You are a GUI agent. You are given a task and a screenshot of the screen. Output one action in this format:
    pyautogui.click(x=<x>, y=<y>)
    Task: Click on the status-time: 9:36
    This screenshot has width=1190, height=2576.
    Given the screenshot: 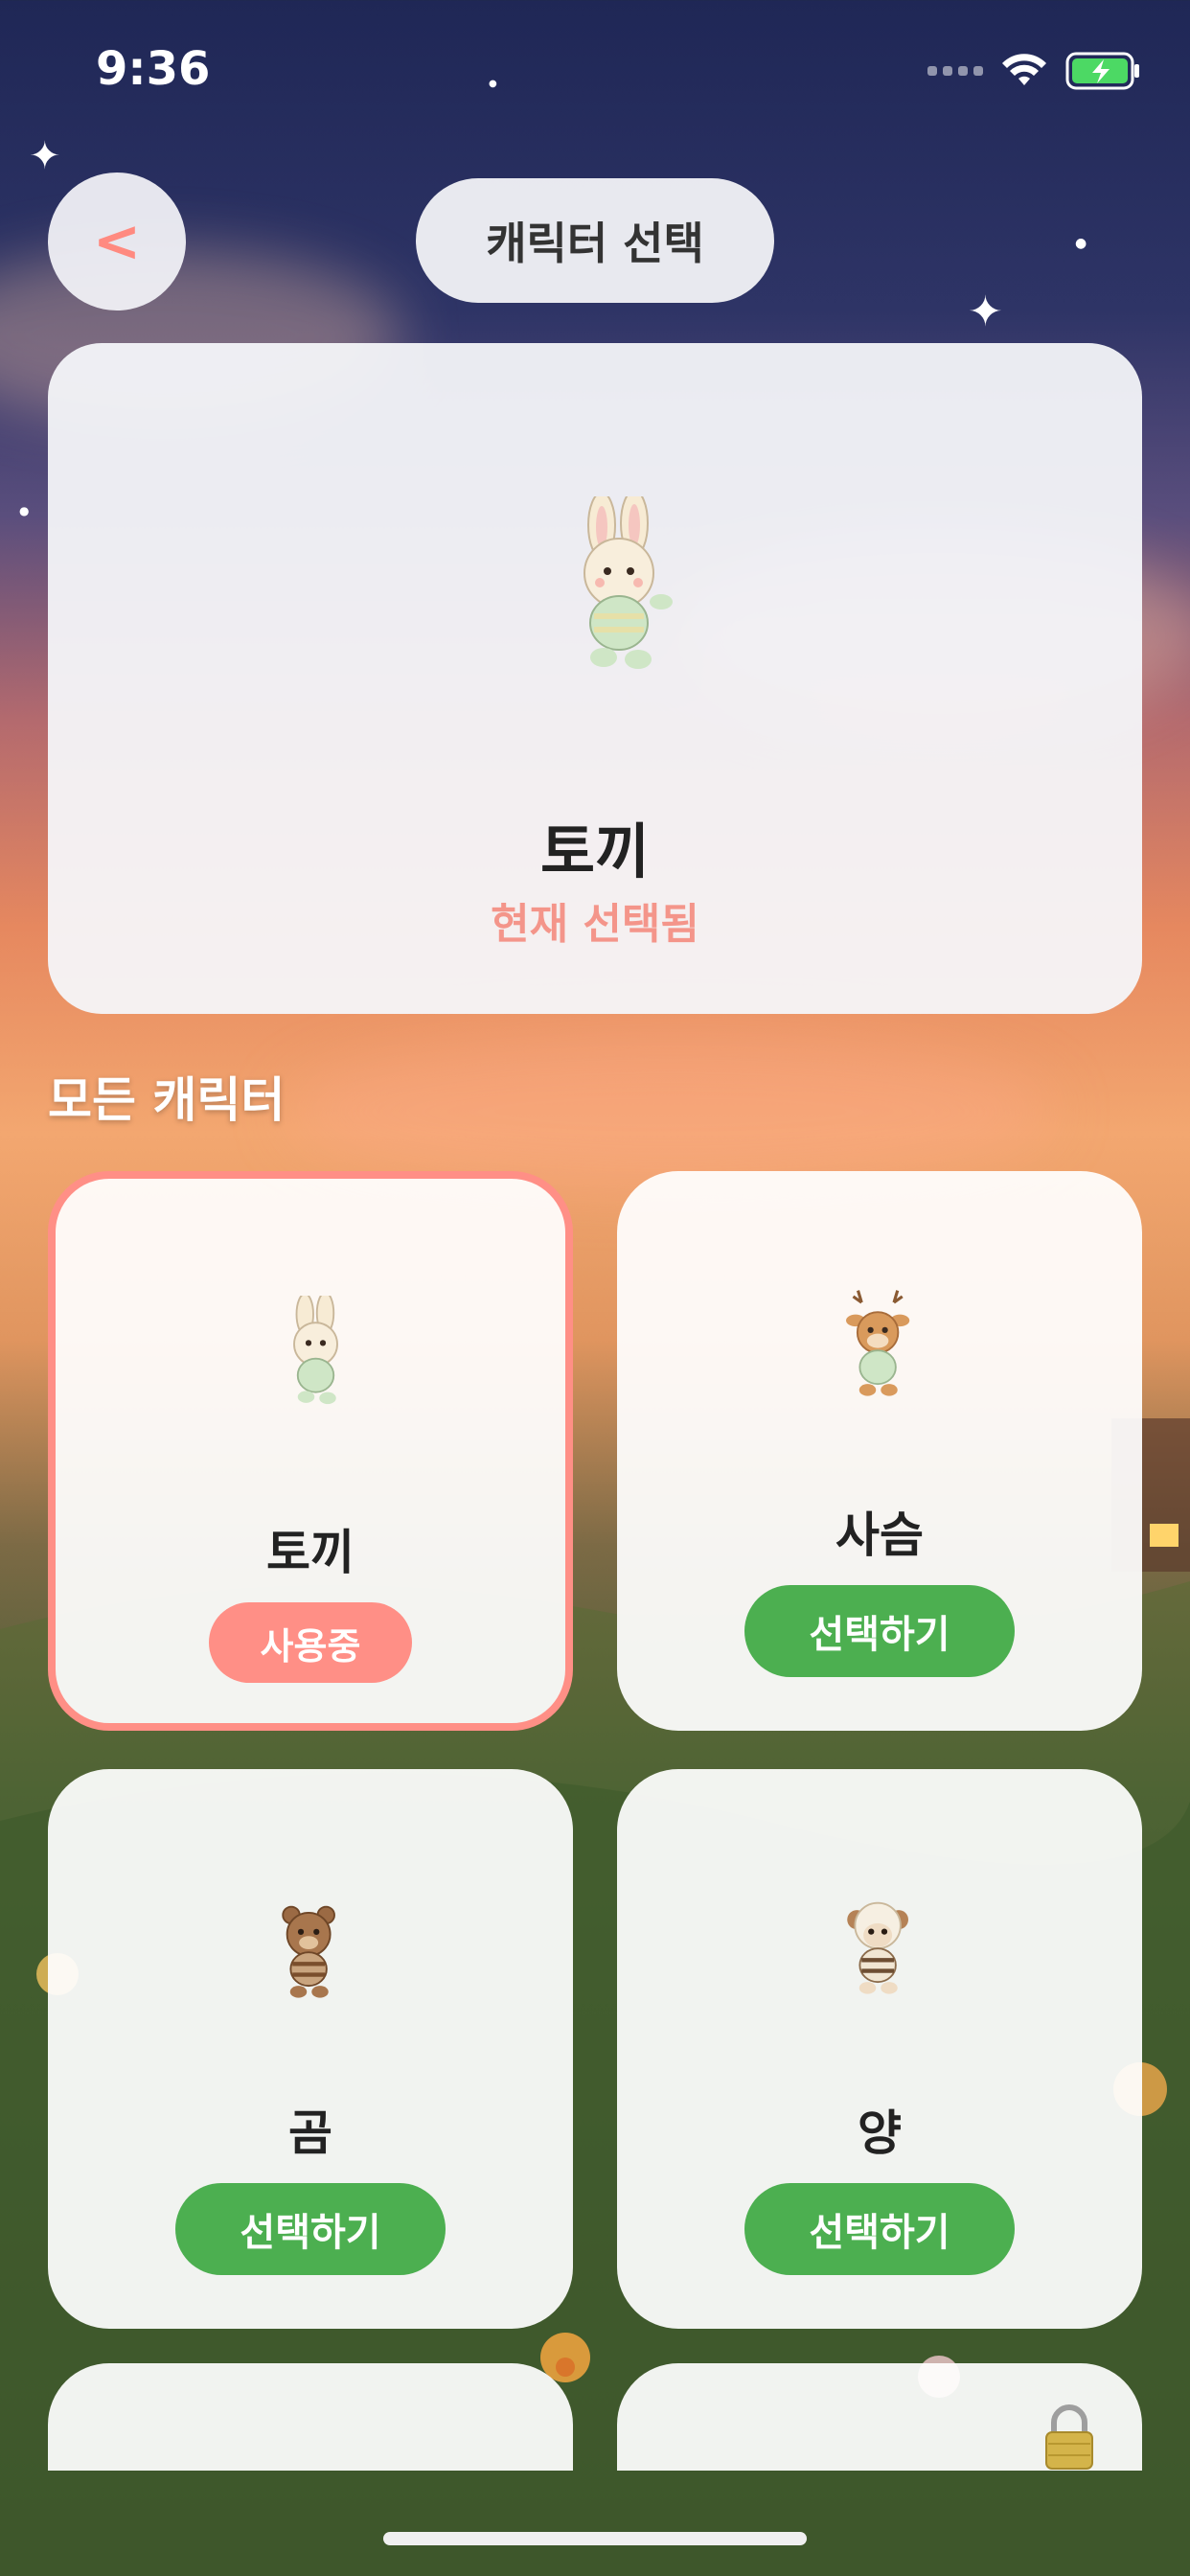 What is the action you would take?
    pyautogui.click(x=154, y=69)
    